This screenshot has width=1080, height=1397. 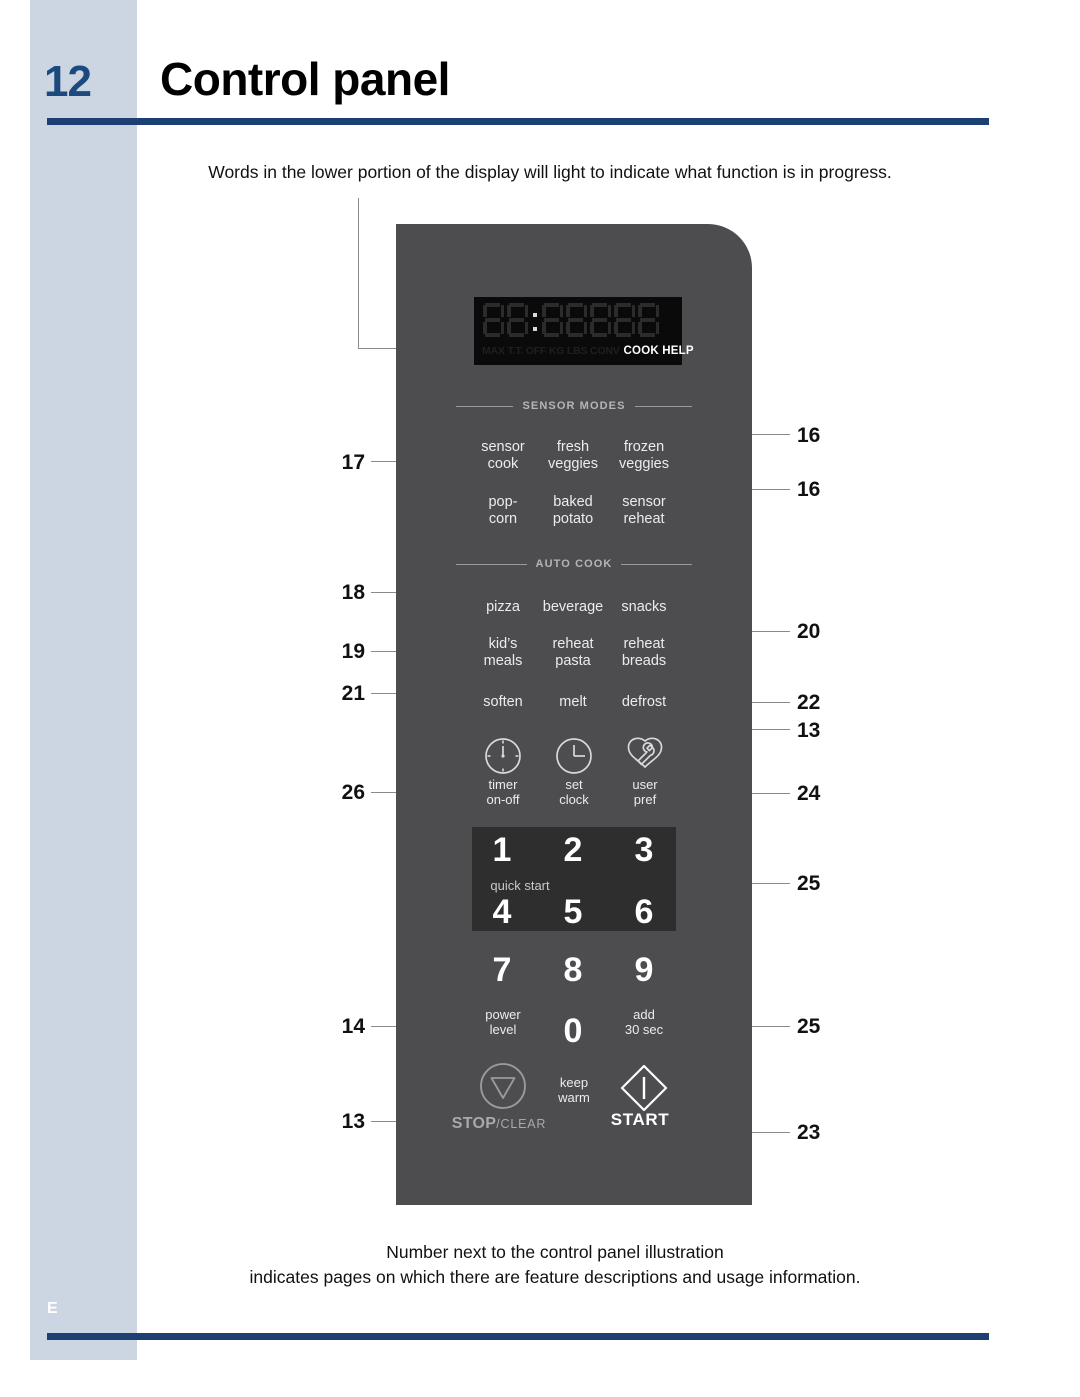 What do you see at coordinates (518, 1336) in the screenshot?
I see `footer-rule` at bounding box center [518, 1336].